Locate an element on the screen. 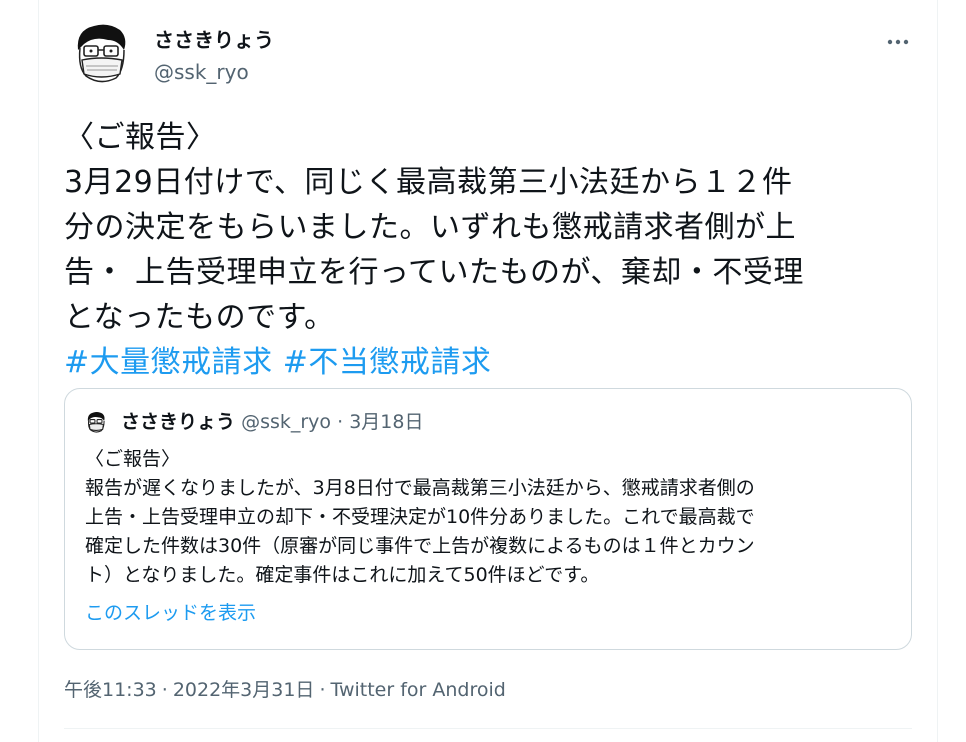 The width and height of the screenshot is (966, 742). tweet-line: 告・ 上告受理申立を行っていたものが、棄却・不受理 is located at coordinates (434, 272).